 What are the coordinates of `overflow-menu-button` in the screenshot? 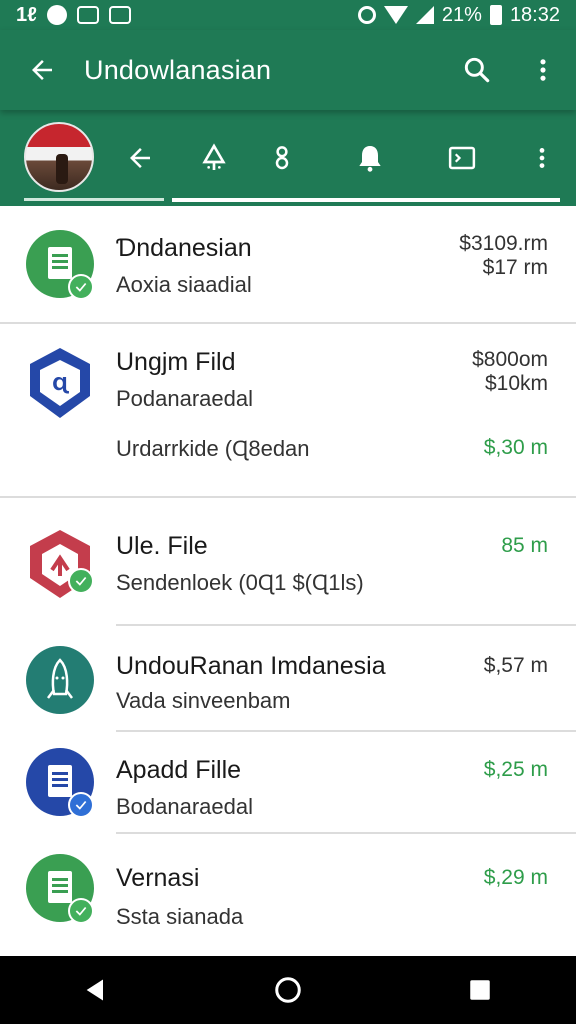 It's located at (543, 70).